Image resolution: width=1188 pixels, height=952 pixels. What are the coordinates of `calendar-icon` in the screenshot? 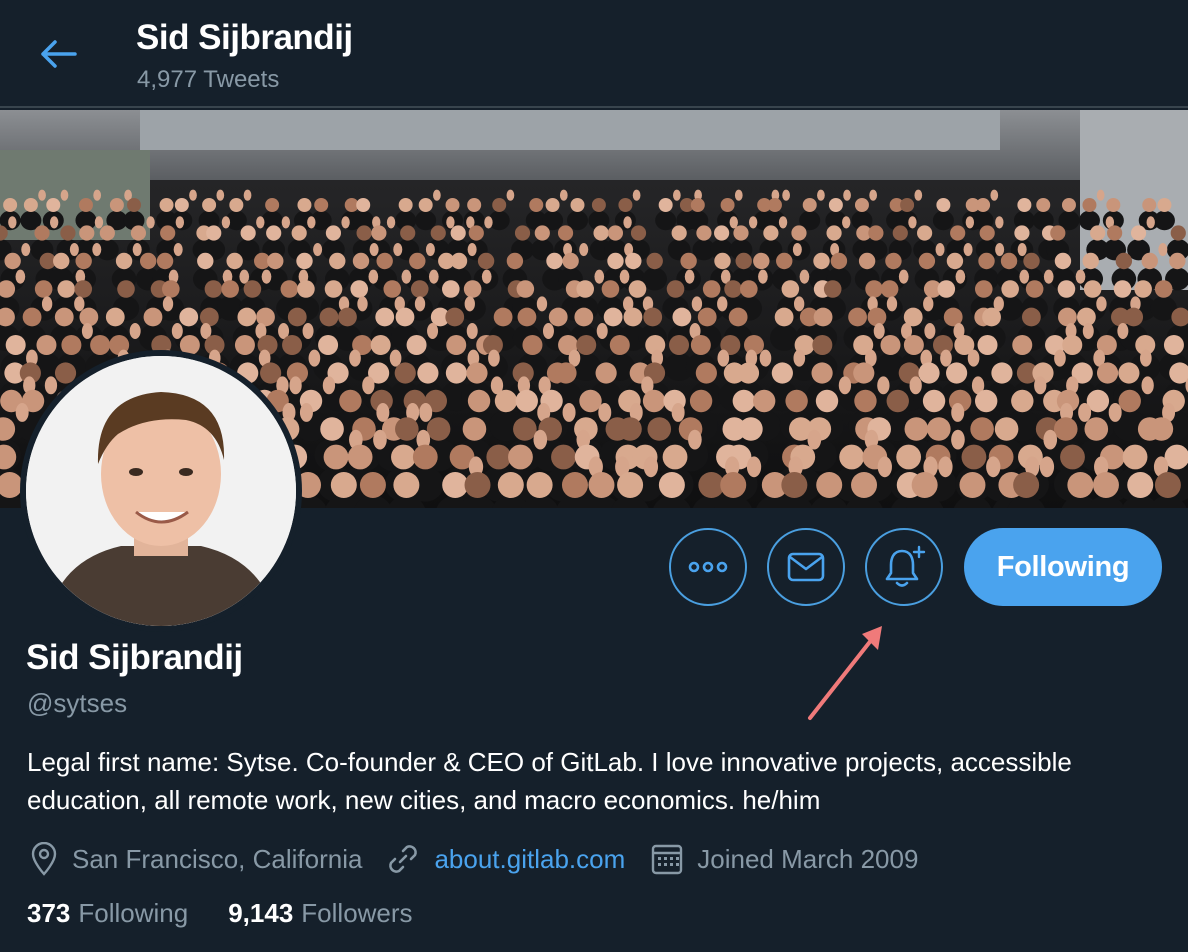 It's located at (667, 859).